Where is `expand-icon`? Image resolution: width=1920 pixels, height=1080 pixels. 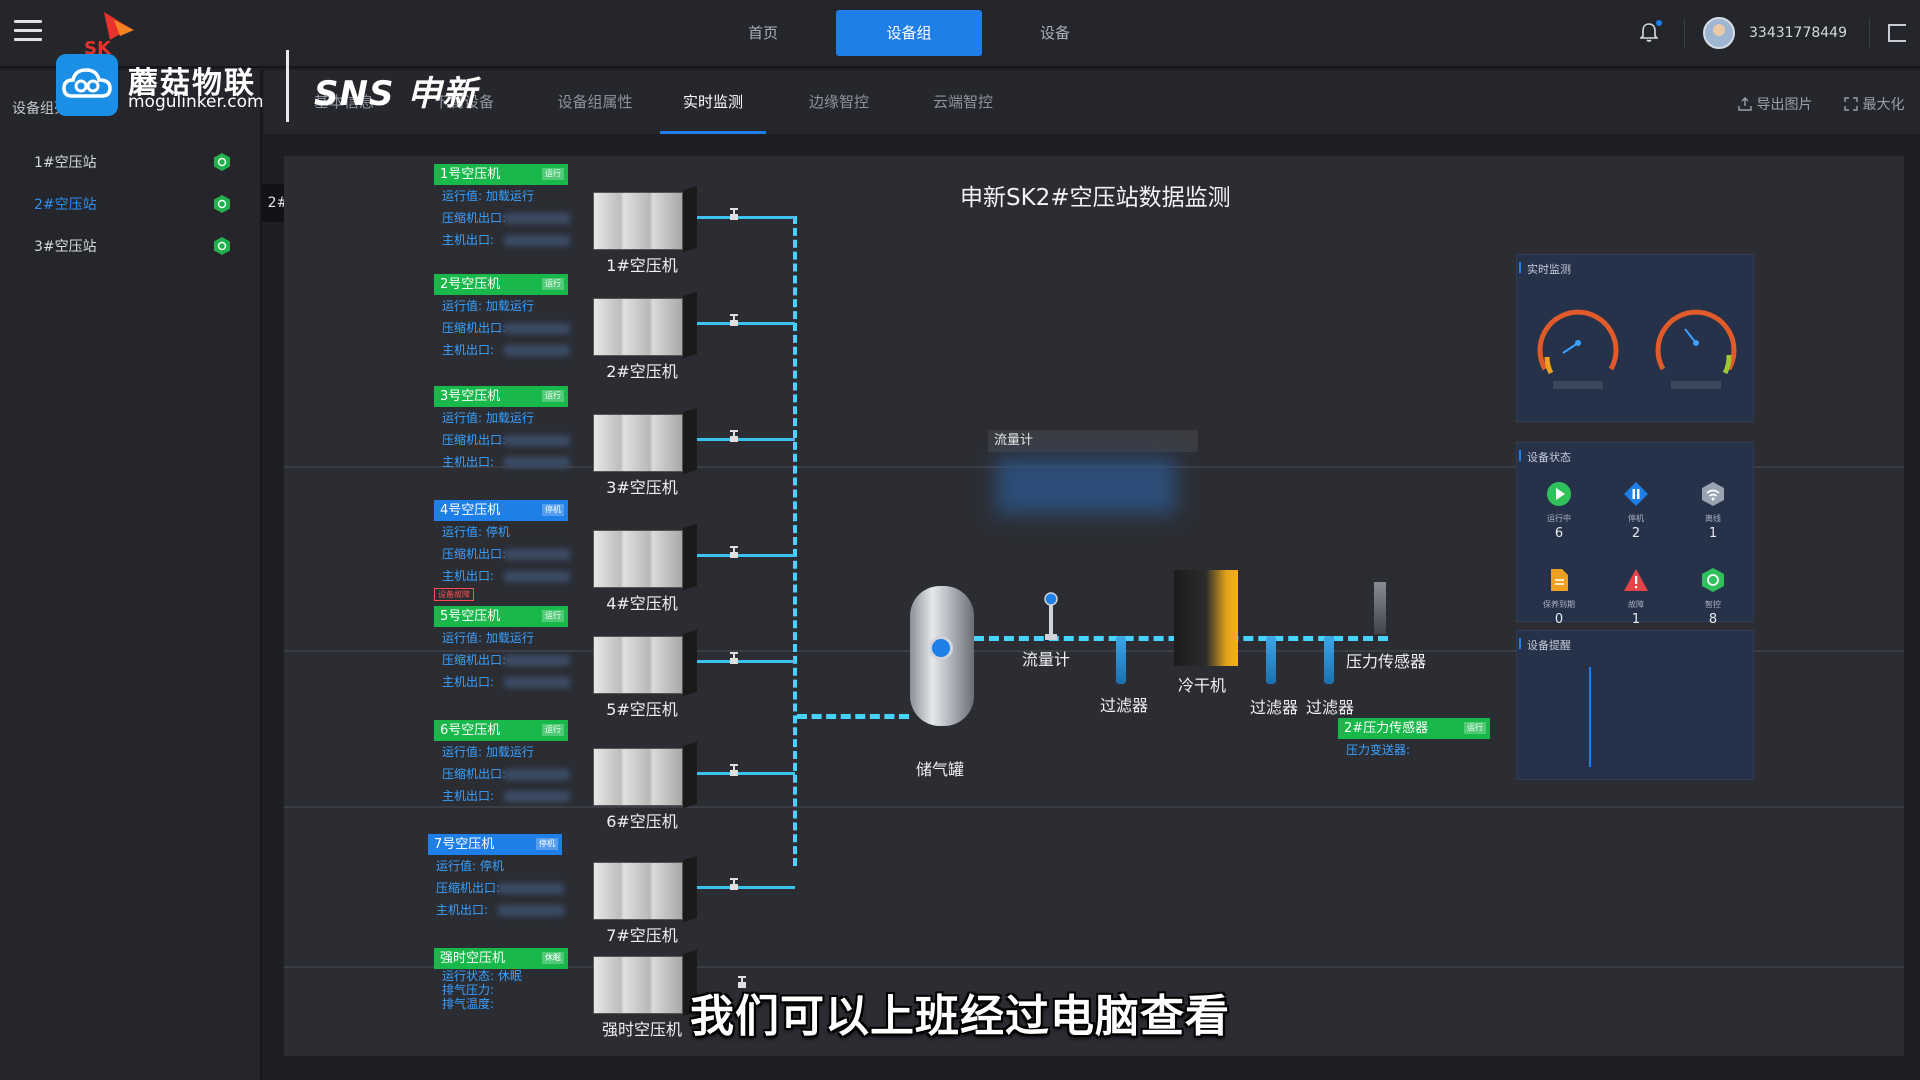 expand-icon is located at coordinates (1851, 104).